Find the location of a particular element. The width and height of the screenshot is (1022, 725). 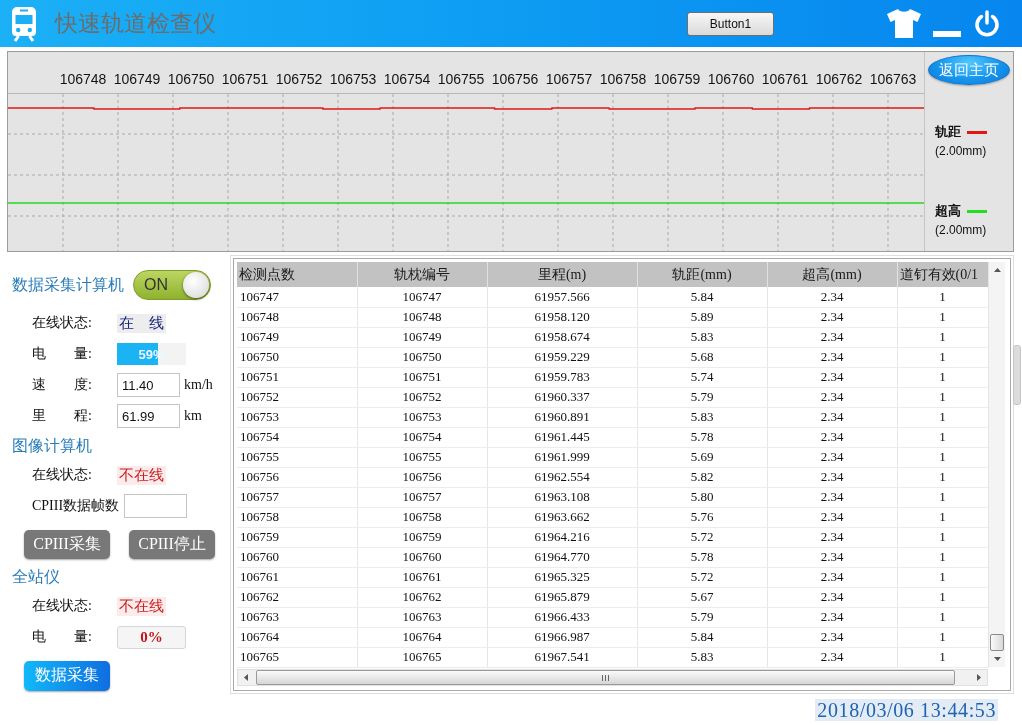

status-value: 在 线 is located at coordinates (141, 323).